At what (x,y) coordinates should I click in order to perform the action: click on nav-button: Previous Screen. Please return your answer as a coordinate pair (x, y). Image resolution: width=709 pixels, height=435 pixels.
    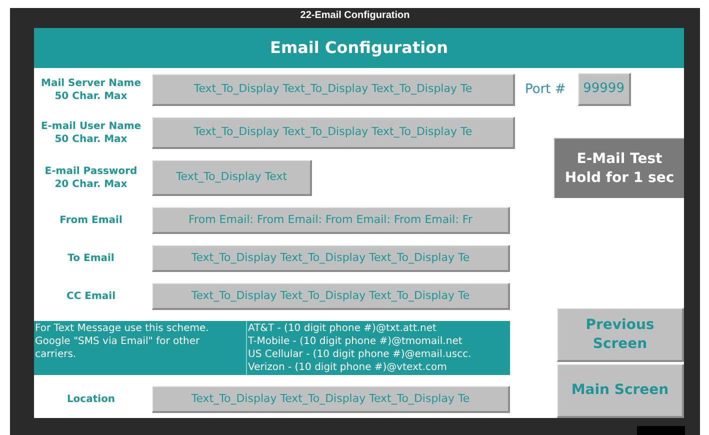
    Looking at the image, I should click on (620, 335).